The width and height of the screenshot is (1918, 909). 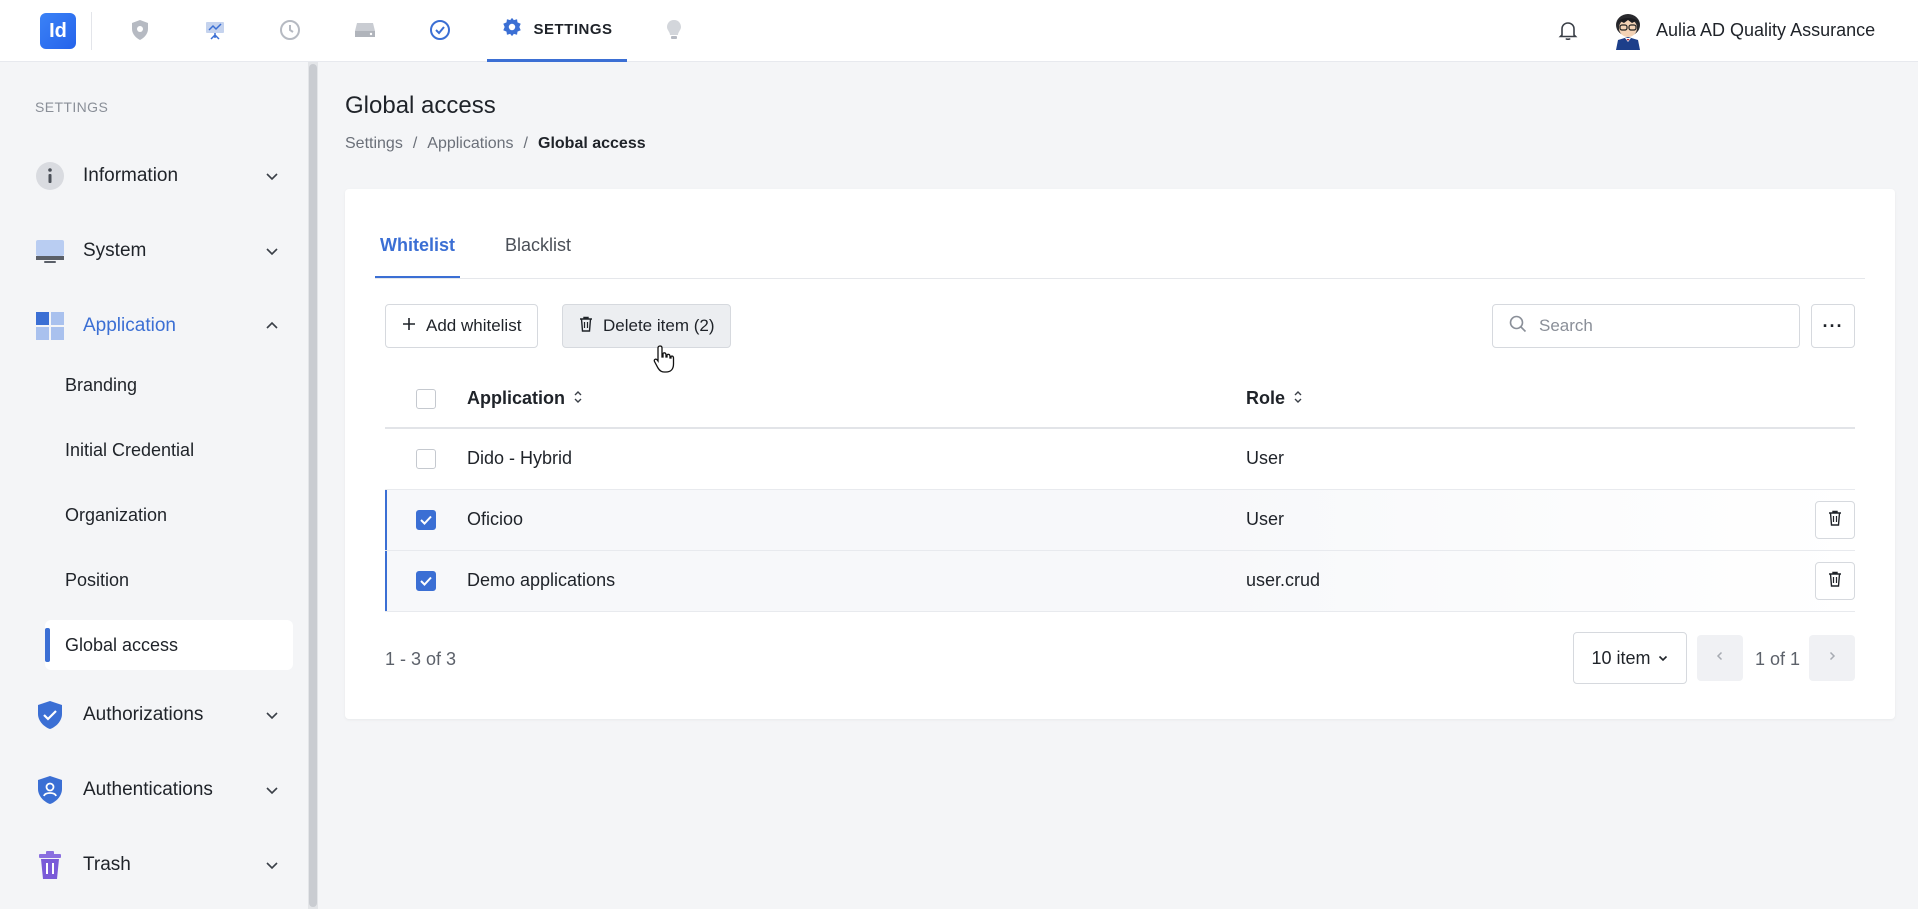 What do you see at coordinates (664, 359) in the screenshot?
I see `hand-cursor-icon` at bounding box center [664, 359].